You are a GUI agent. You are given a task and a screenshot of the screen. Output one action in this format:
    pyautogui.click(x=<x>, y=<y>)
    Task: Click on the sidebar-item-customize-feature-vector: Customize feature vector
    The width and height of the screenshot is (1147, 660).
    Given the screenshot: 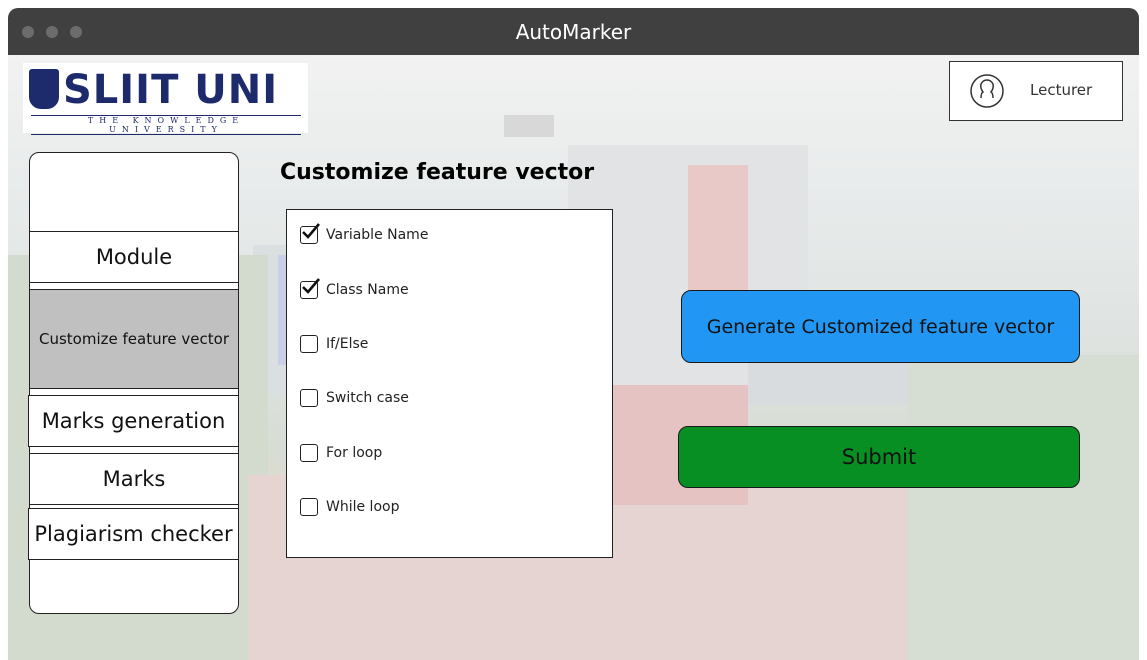 What is the action you would take?
    pyautogui.click(x=134, y=339)
    